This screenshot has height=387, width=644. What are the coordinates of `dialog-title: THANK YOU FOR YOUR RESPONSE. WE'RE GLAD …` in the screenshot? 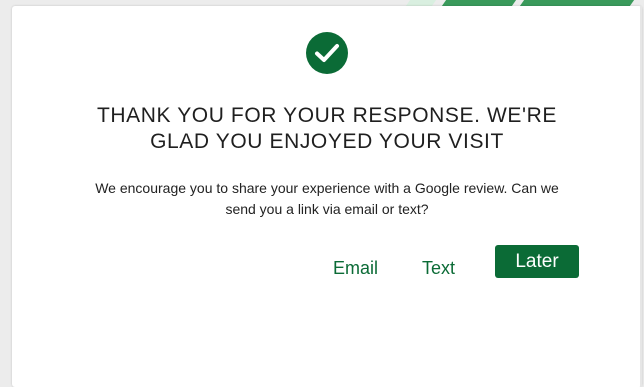 It's located at (327, 129).